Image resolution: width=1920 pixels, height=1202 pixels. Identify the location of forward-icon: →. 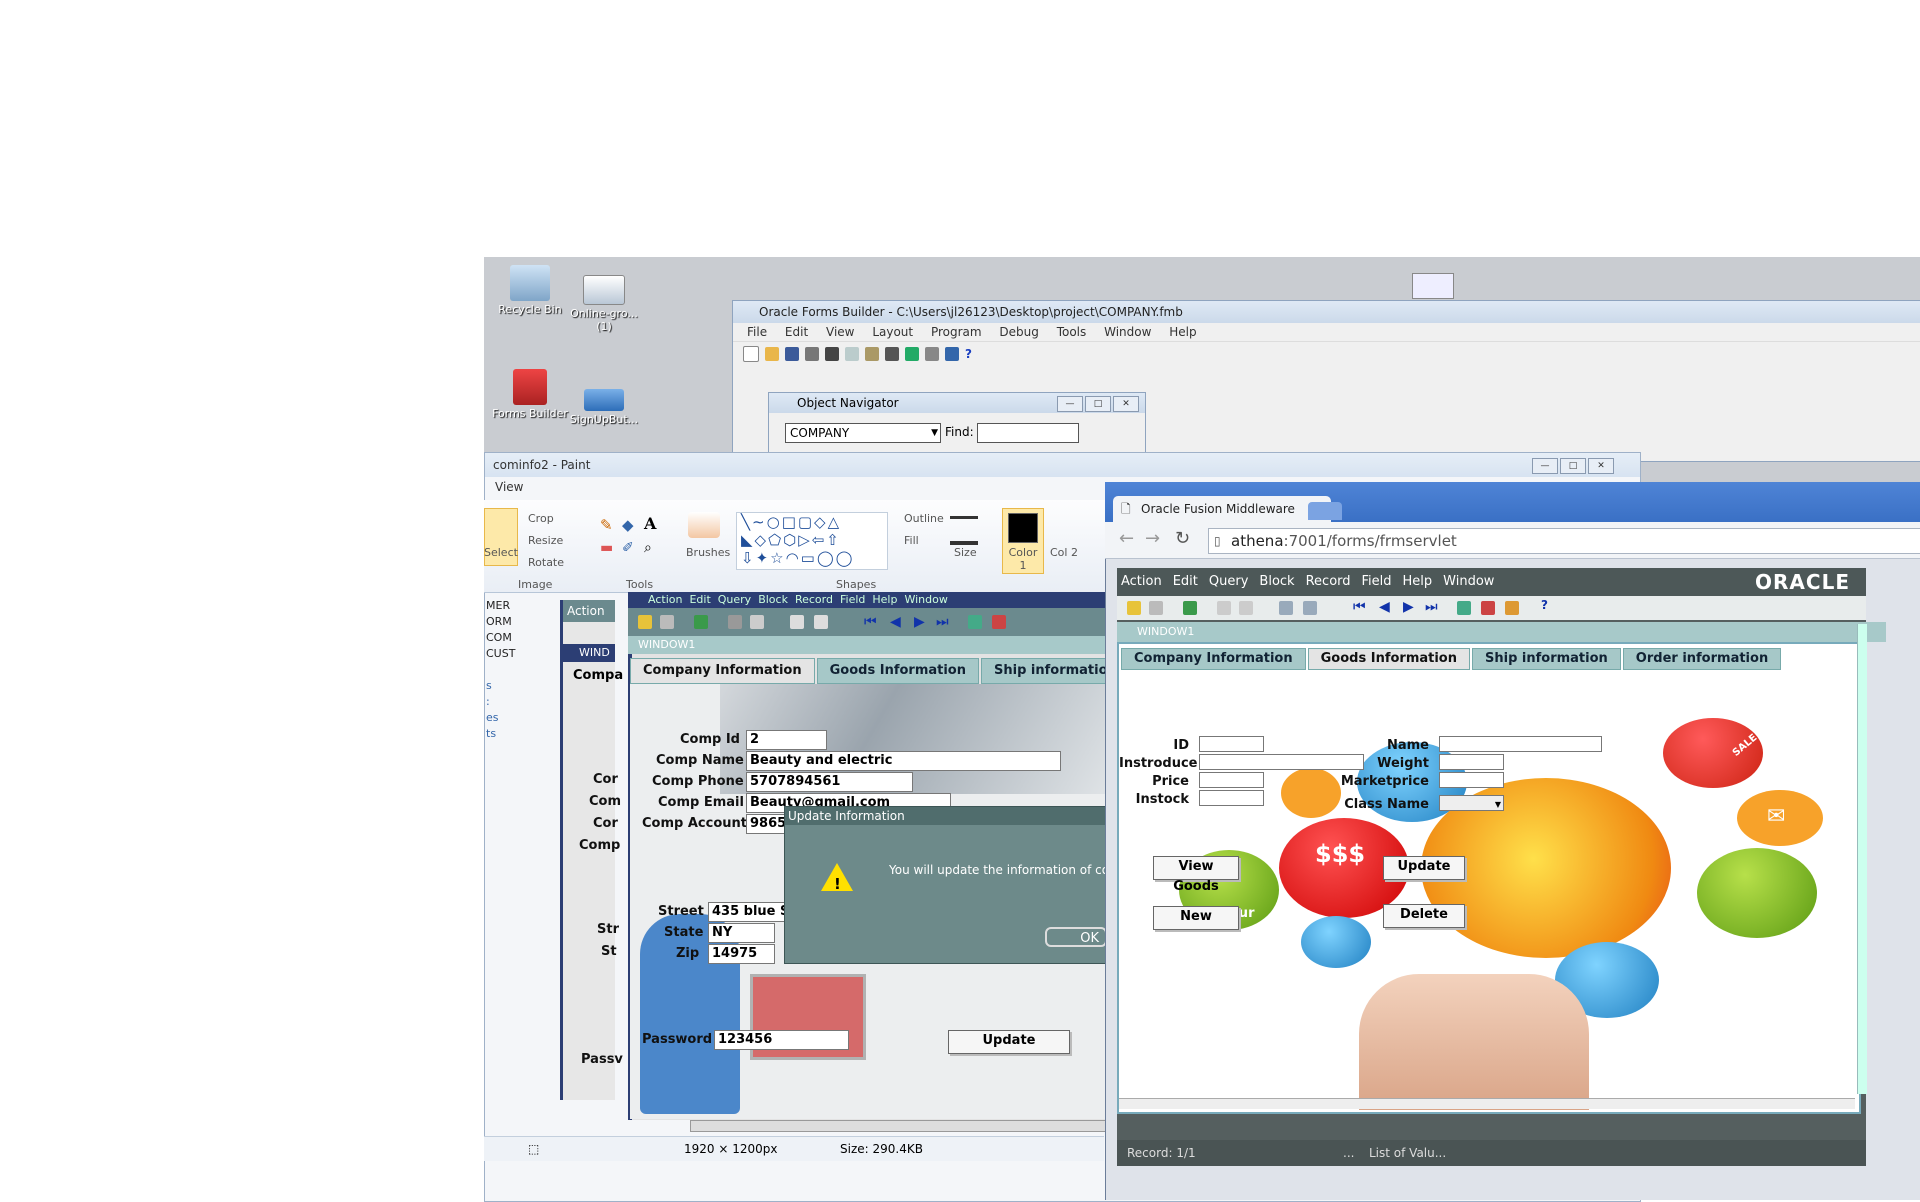
(1152, 538).